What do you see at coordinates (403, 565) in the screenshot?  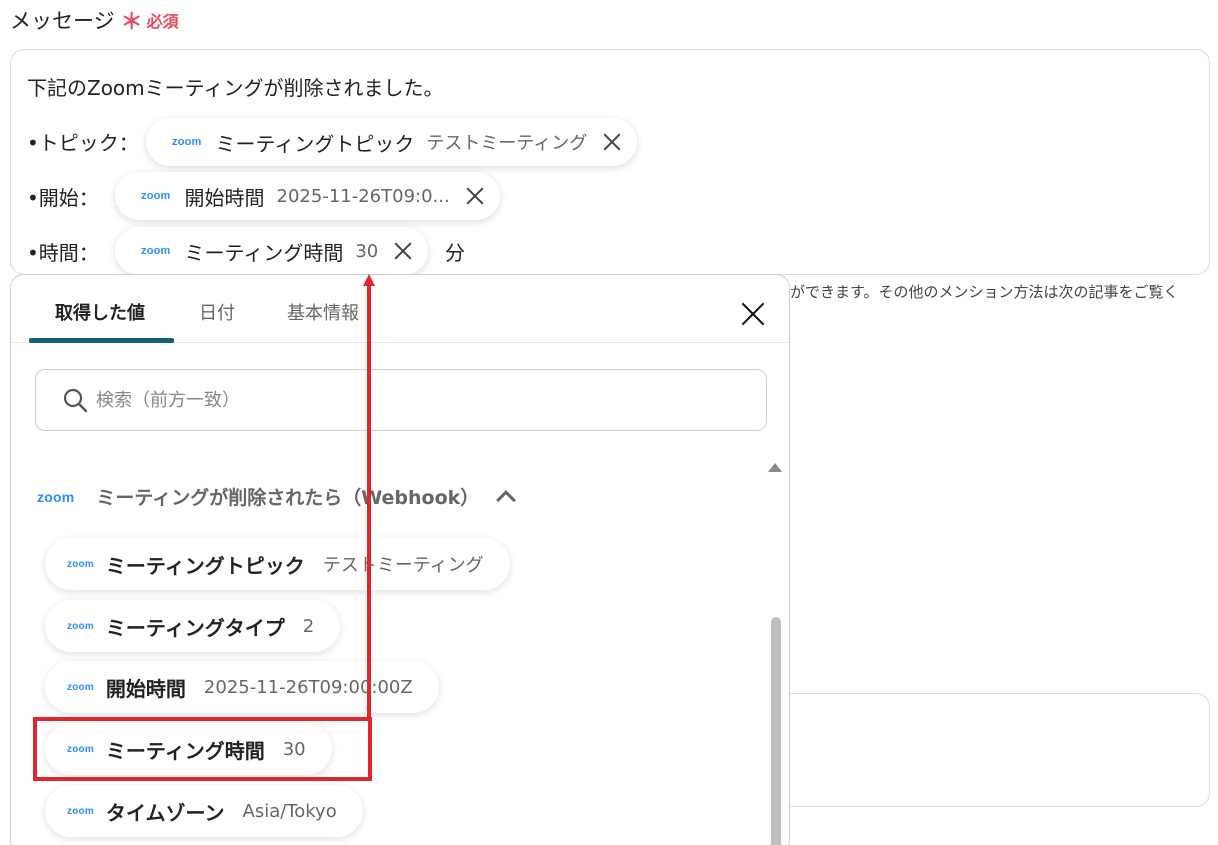 I see `item-value: テストミーティング` at bounding box center [403, 565].